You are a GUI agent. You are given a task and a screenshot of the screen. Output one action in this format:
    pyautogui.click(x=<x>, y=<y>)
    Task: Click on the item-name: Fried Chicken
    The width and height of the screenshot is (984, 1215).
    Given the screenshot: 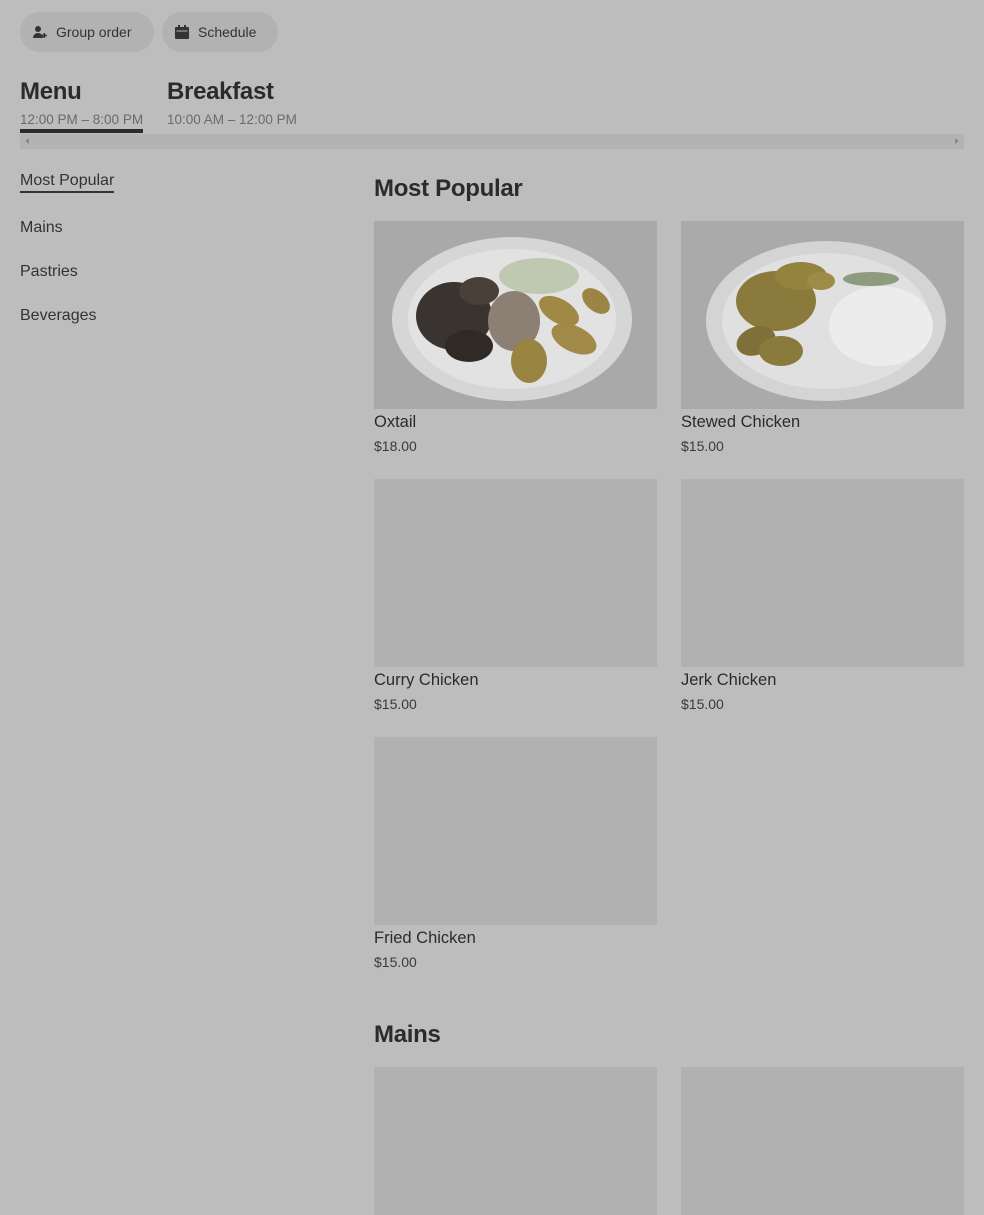 What is the action you would take?
    pyautogui.click(x=425, y=938)
    